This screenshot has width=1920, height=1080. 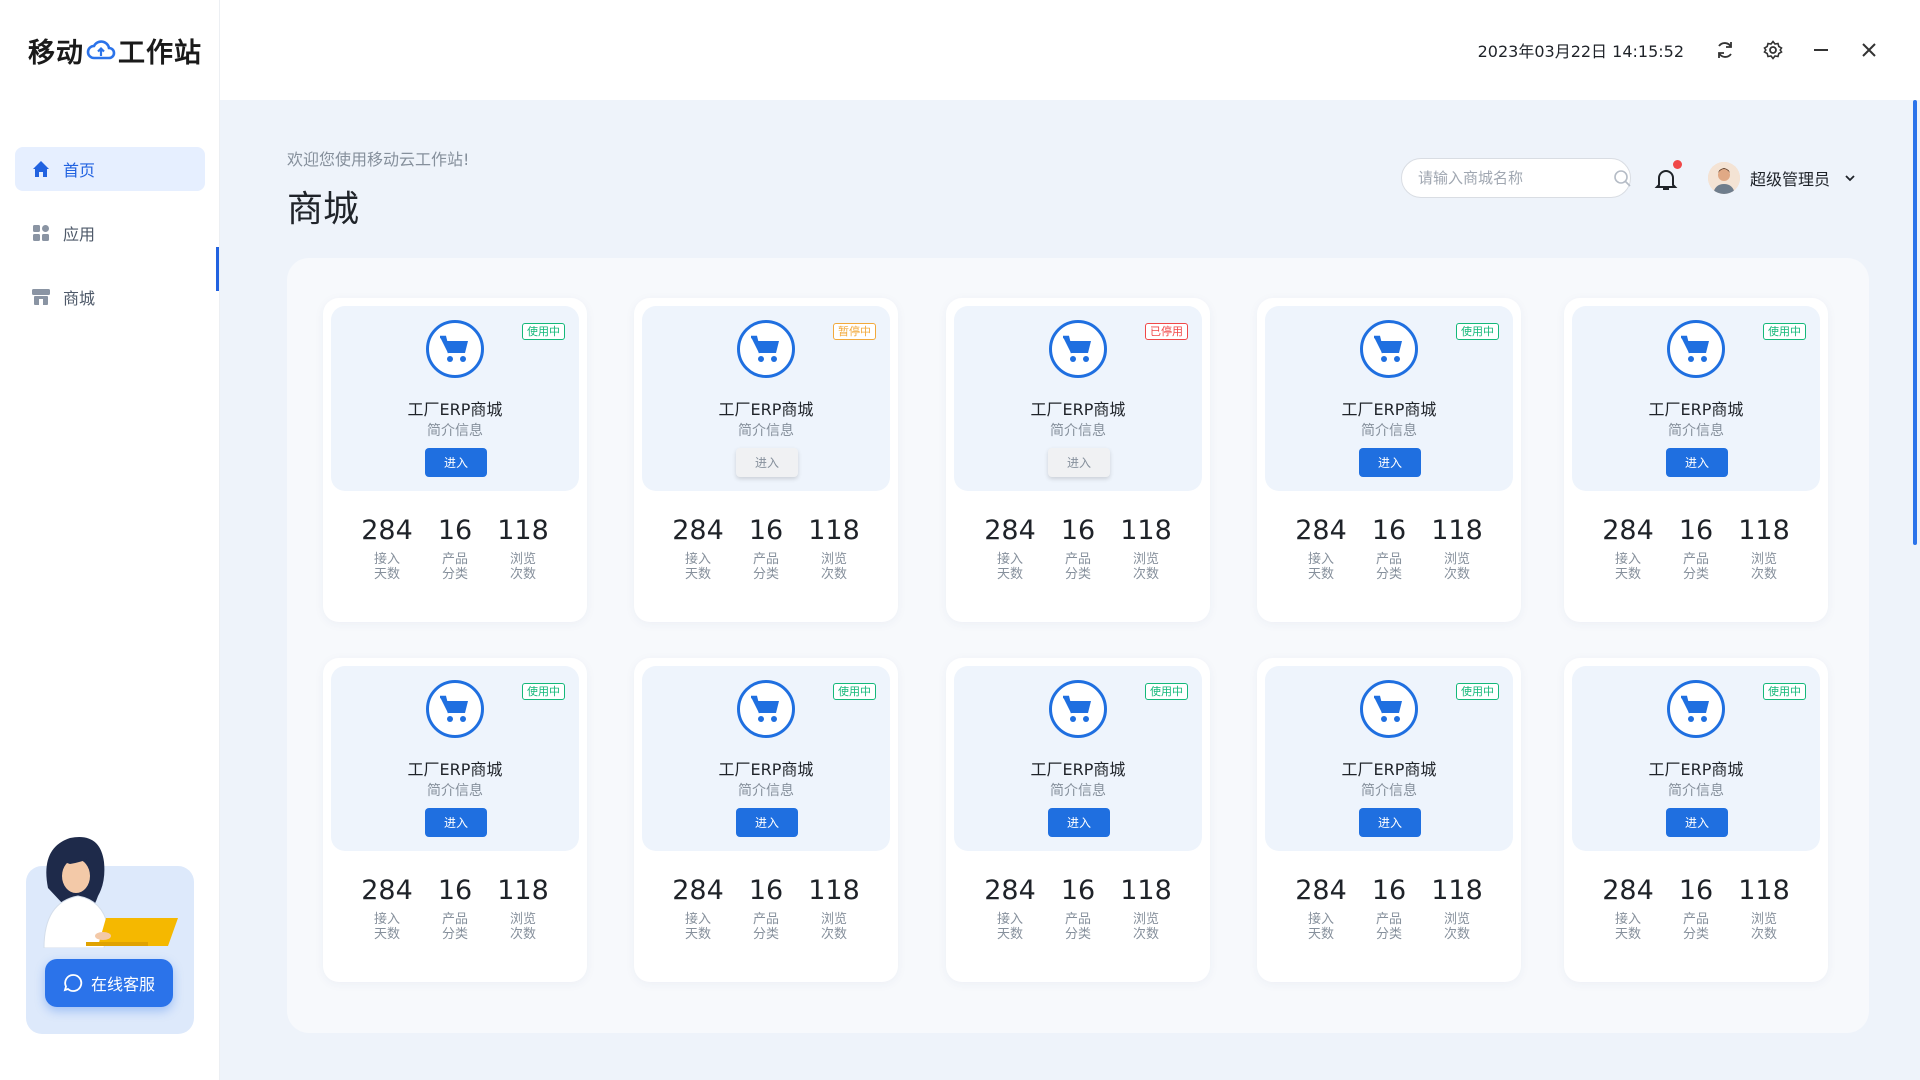 What do you see at coordinates (110, 50) in the screenshot?
I see `logo-area: 移动 工作站` at bounding box center [110, 50].